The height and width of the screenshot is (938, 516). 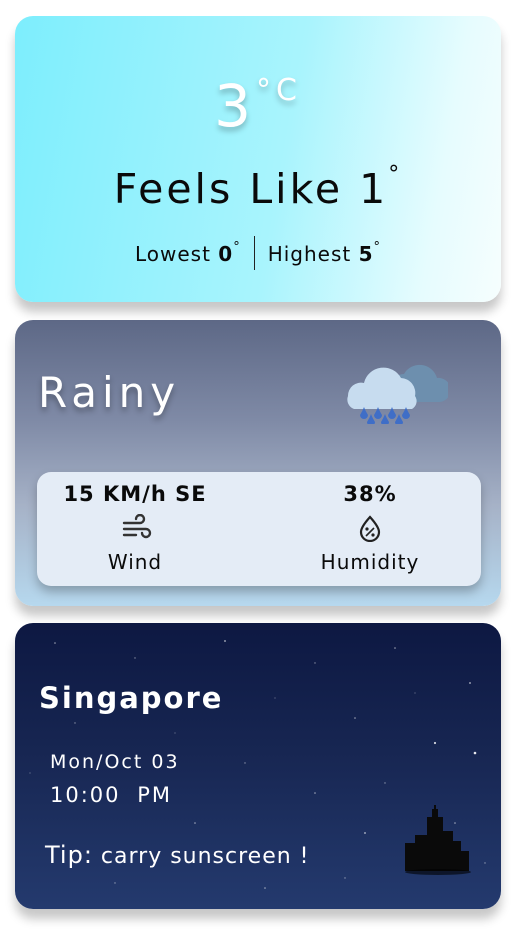 What do you see at coordinates (228, 189) in the screenshot?
I see `feels-like-label: Feels Like` at bounding box center [228, 189].